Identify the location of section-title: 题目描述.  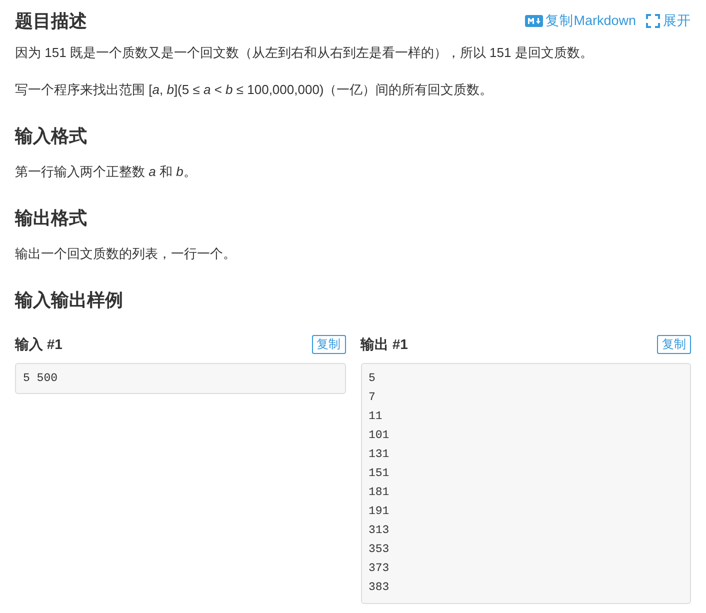
(51, 21).